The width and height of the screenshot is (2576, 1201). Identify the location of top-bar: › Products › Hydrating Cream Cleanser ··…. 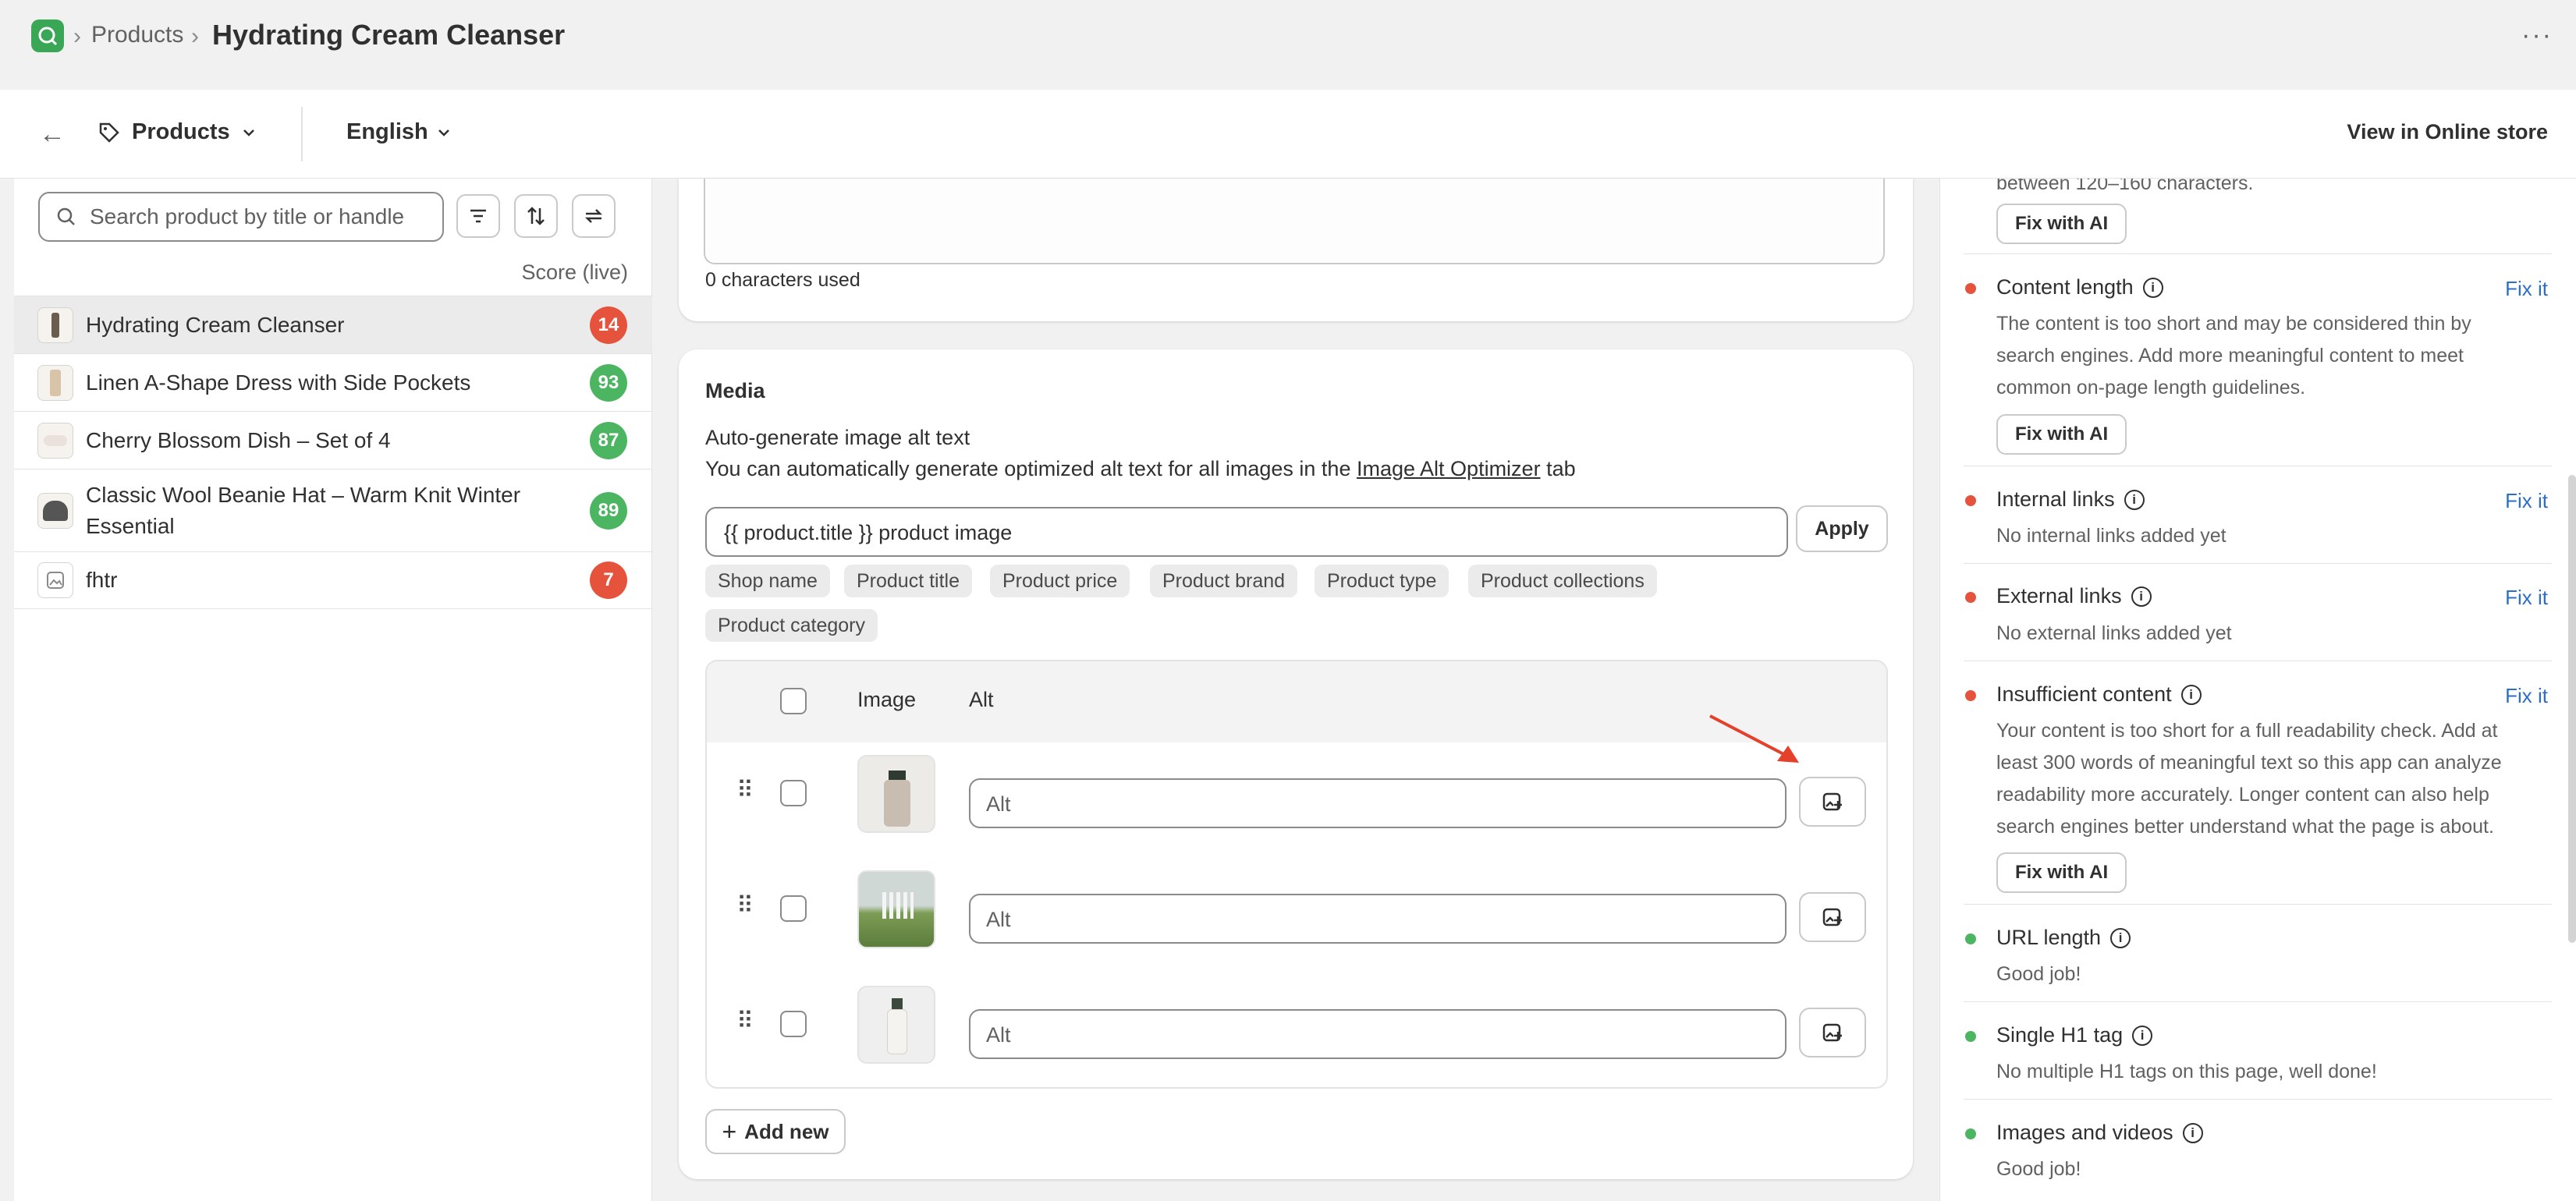
(1288, 36).